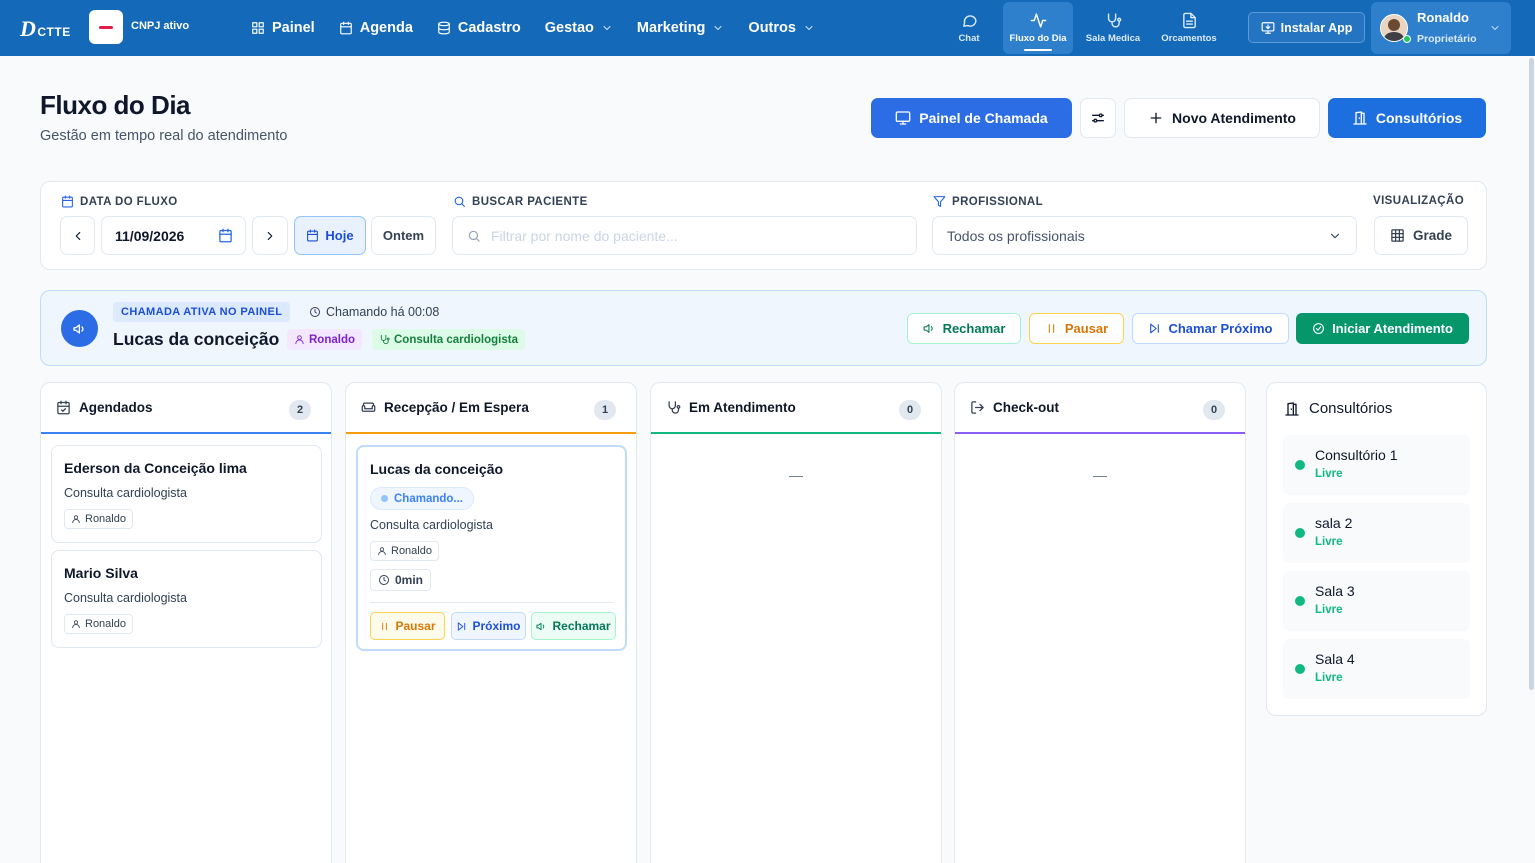 Image resolution: width=1535 pixels, height=863 pixels. I want to click on call-next-button: Chamar Próximo, so click(1210, 328).